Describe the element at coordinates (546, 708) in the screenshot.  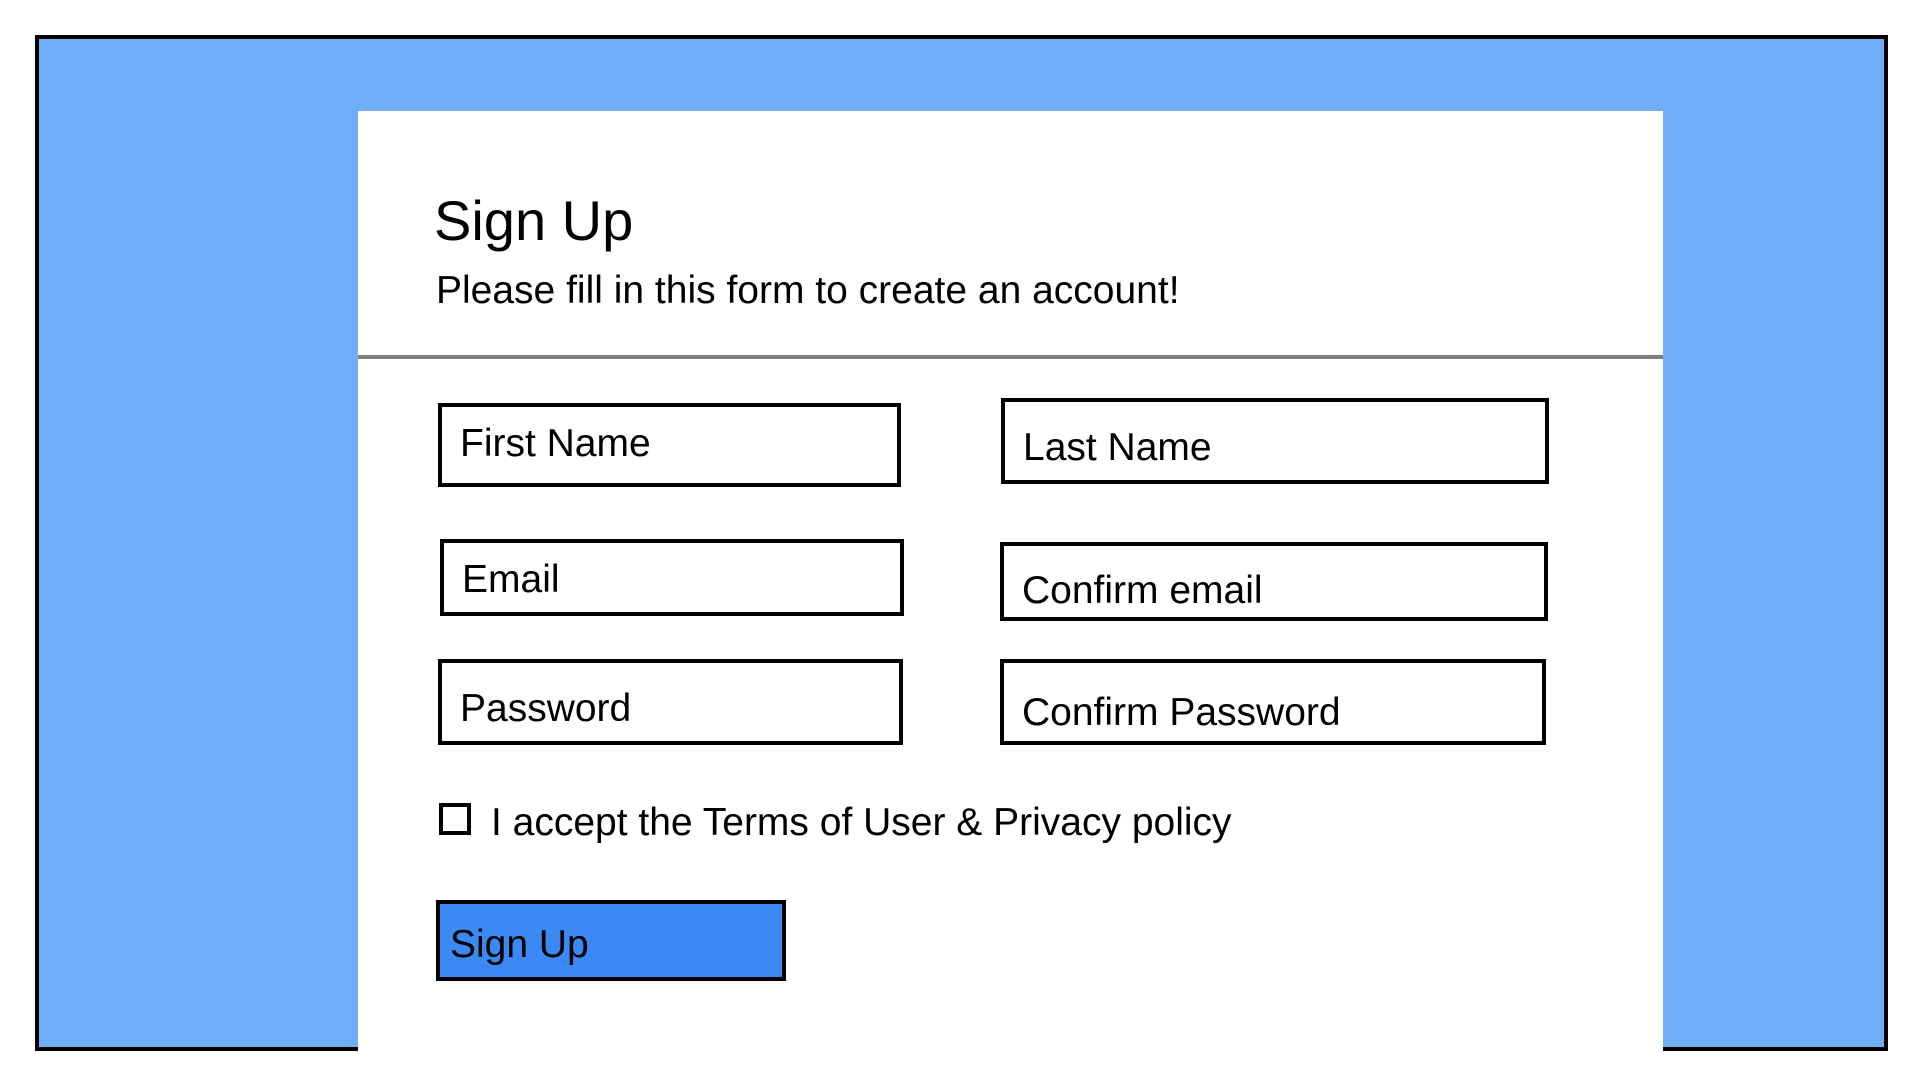
I see `password-placeholder: Password` at that location.